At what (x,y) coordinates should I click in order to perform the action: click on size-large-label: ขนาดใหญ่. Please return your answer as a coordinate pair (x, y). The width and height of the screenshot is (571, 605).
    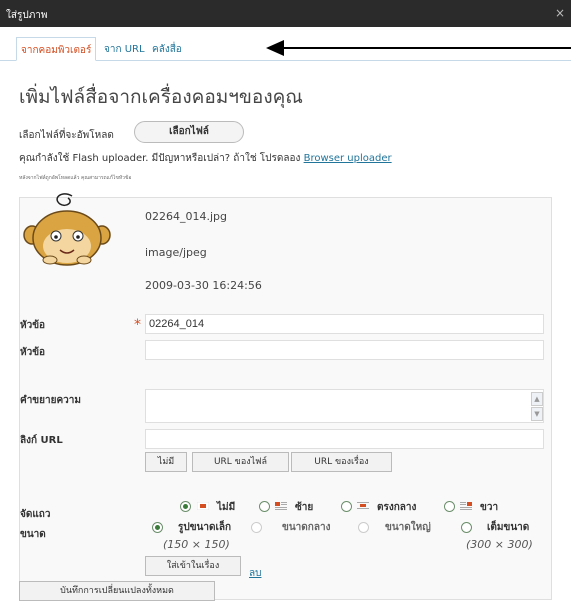
    Looking at the image, I should click on (408, 527).